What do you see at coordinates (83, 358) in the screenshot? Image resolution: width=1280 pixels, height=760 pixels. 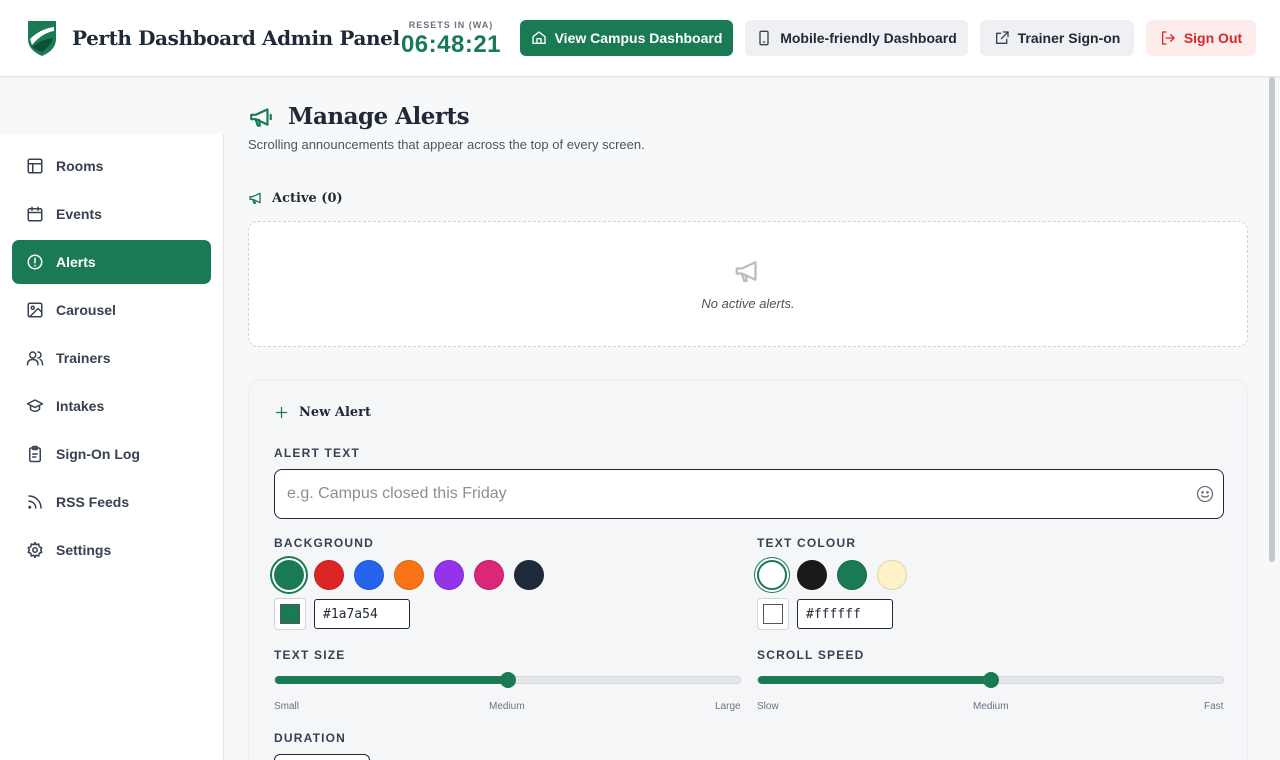 I see `sidebar-item-label: Trainers` at bounding box center [83, 358].